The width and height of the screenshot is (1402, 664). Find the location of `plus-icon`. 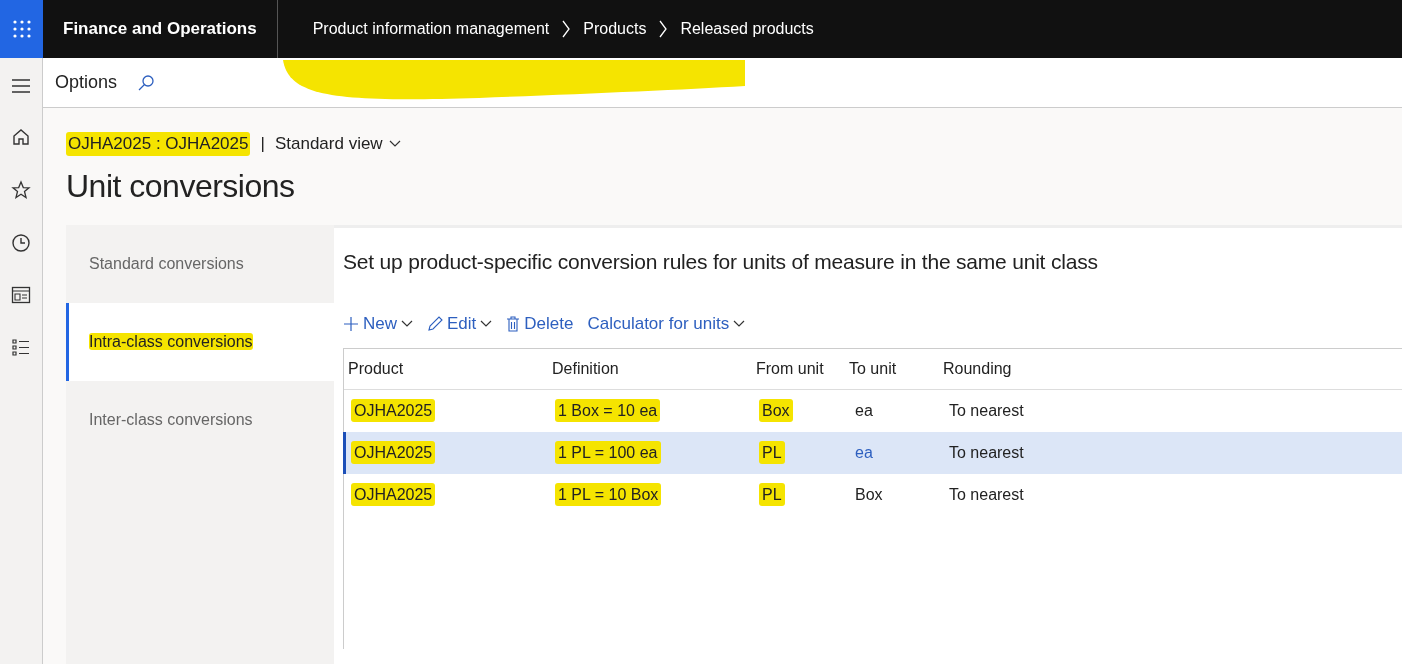

plus-icon is located at coordinates (351, 324).